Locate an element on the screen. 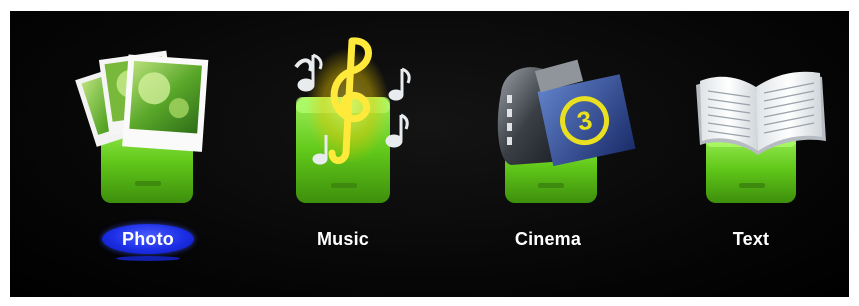 This screenshot has width=859, height=306. film-reel-icon: 3 is located at coordinates (566, 131).